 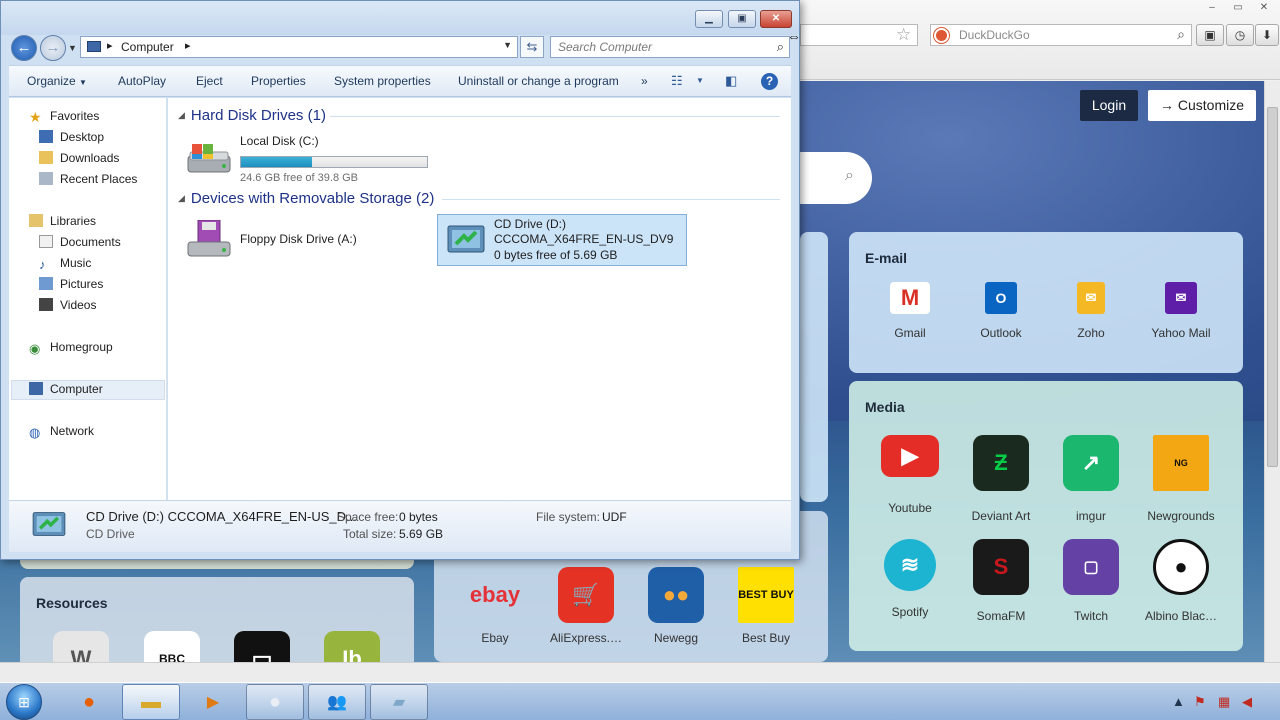 I want to click on page-vertical-scrollbar, so click(x=1272, y=371).